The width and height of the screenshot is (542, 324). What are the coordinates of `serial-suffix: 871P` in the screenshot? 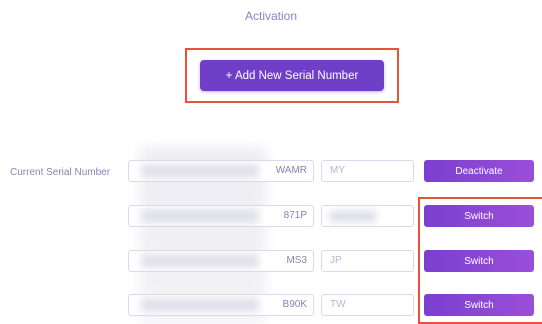 It's located at (295, 215).